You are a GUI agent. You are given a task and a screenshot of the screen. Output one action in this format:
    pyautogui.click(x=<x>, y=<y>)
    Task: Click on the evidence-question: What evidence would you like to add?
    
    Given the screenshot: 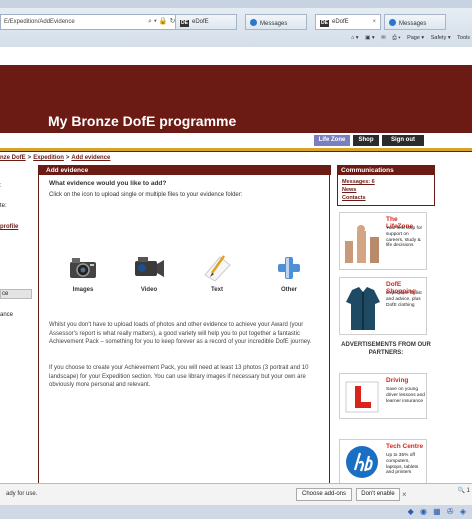 What is the action you would take?
    pyautogui.click(x=108, y=183)
    